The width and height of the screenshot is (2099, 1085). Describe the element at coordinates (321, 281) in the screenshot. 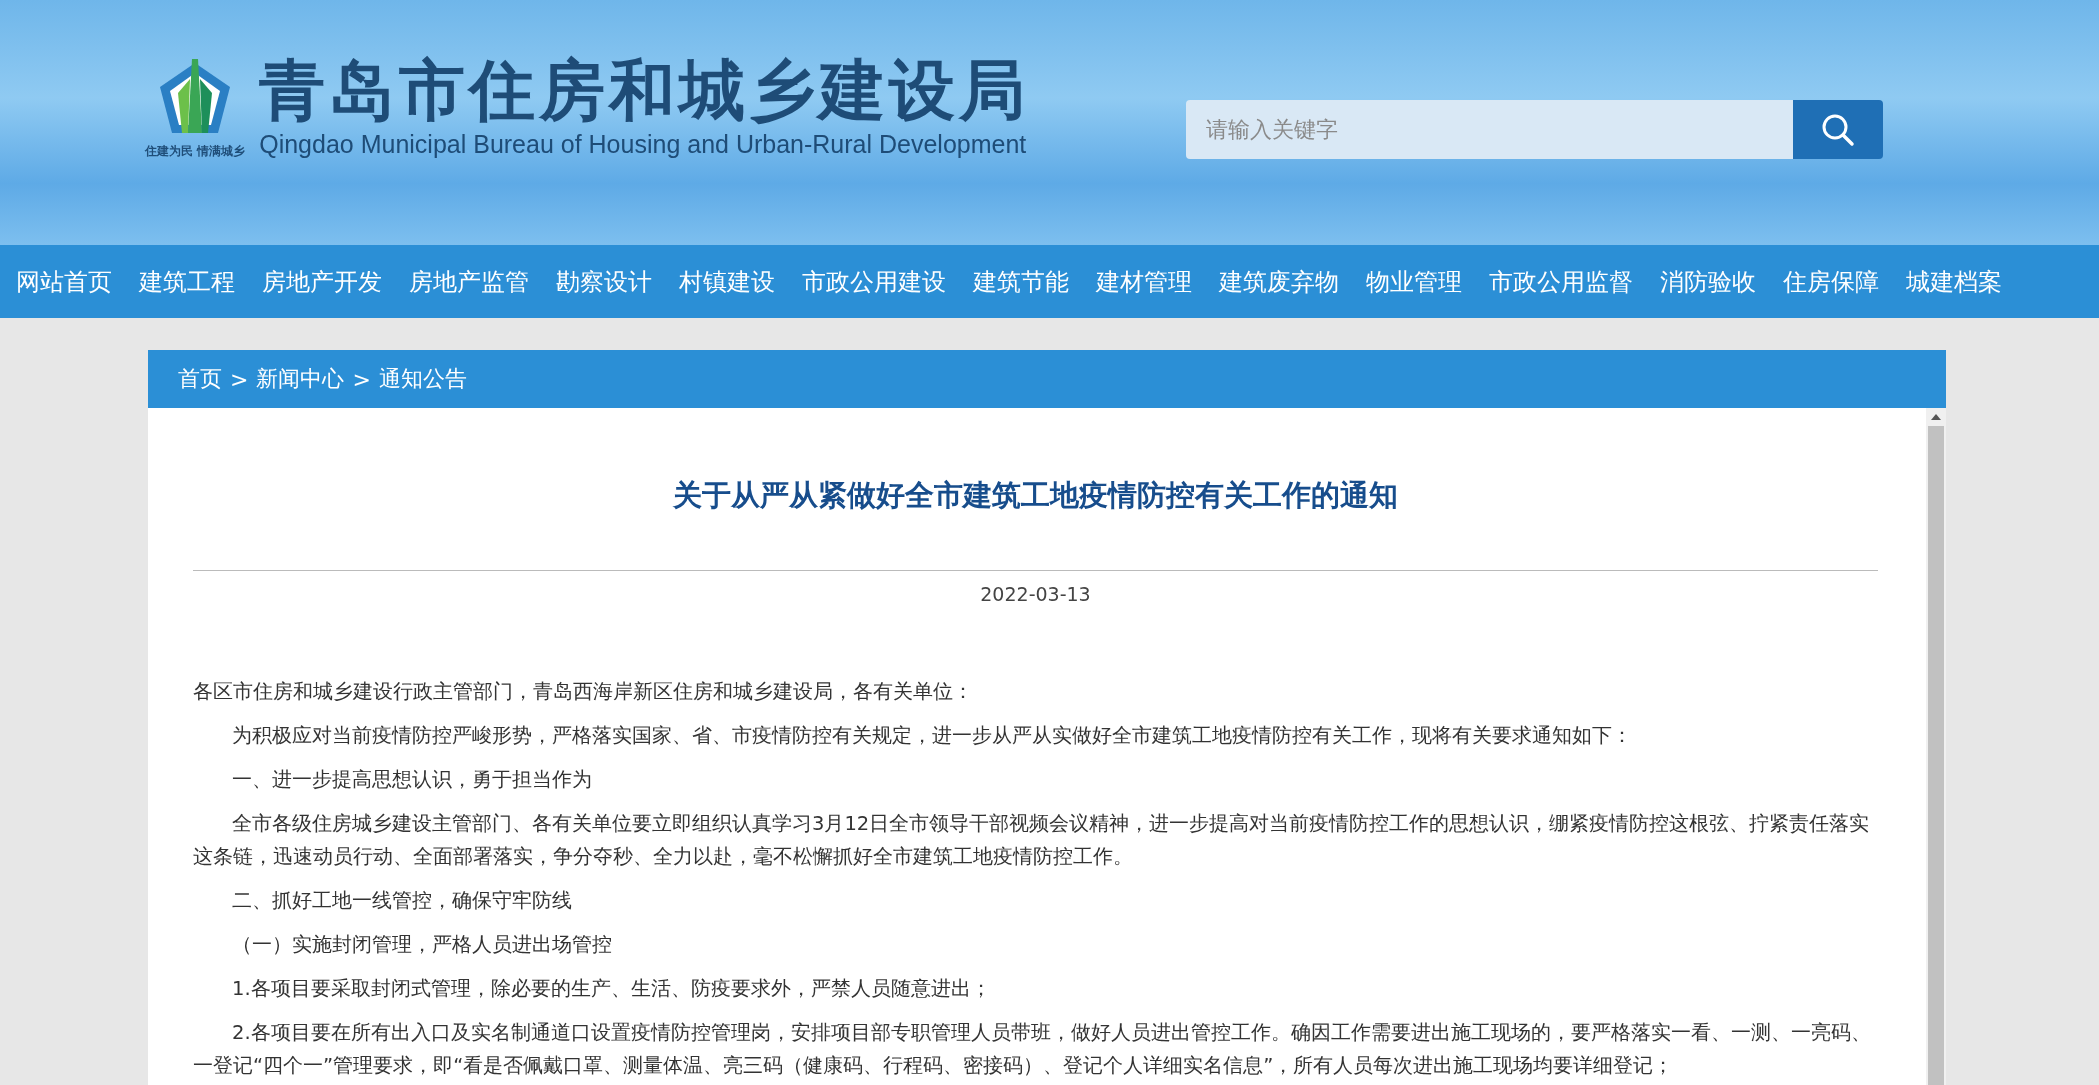

I see `nav-link: 房地产开发` at that location.